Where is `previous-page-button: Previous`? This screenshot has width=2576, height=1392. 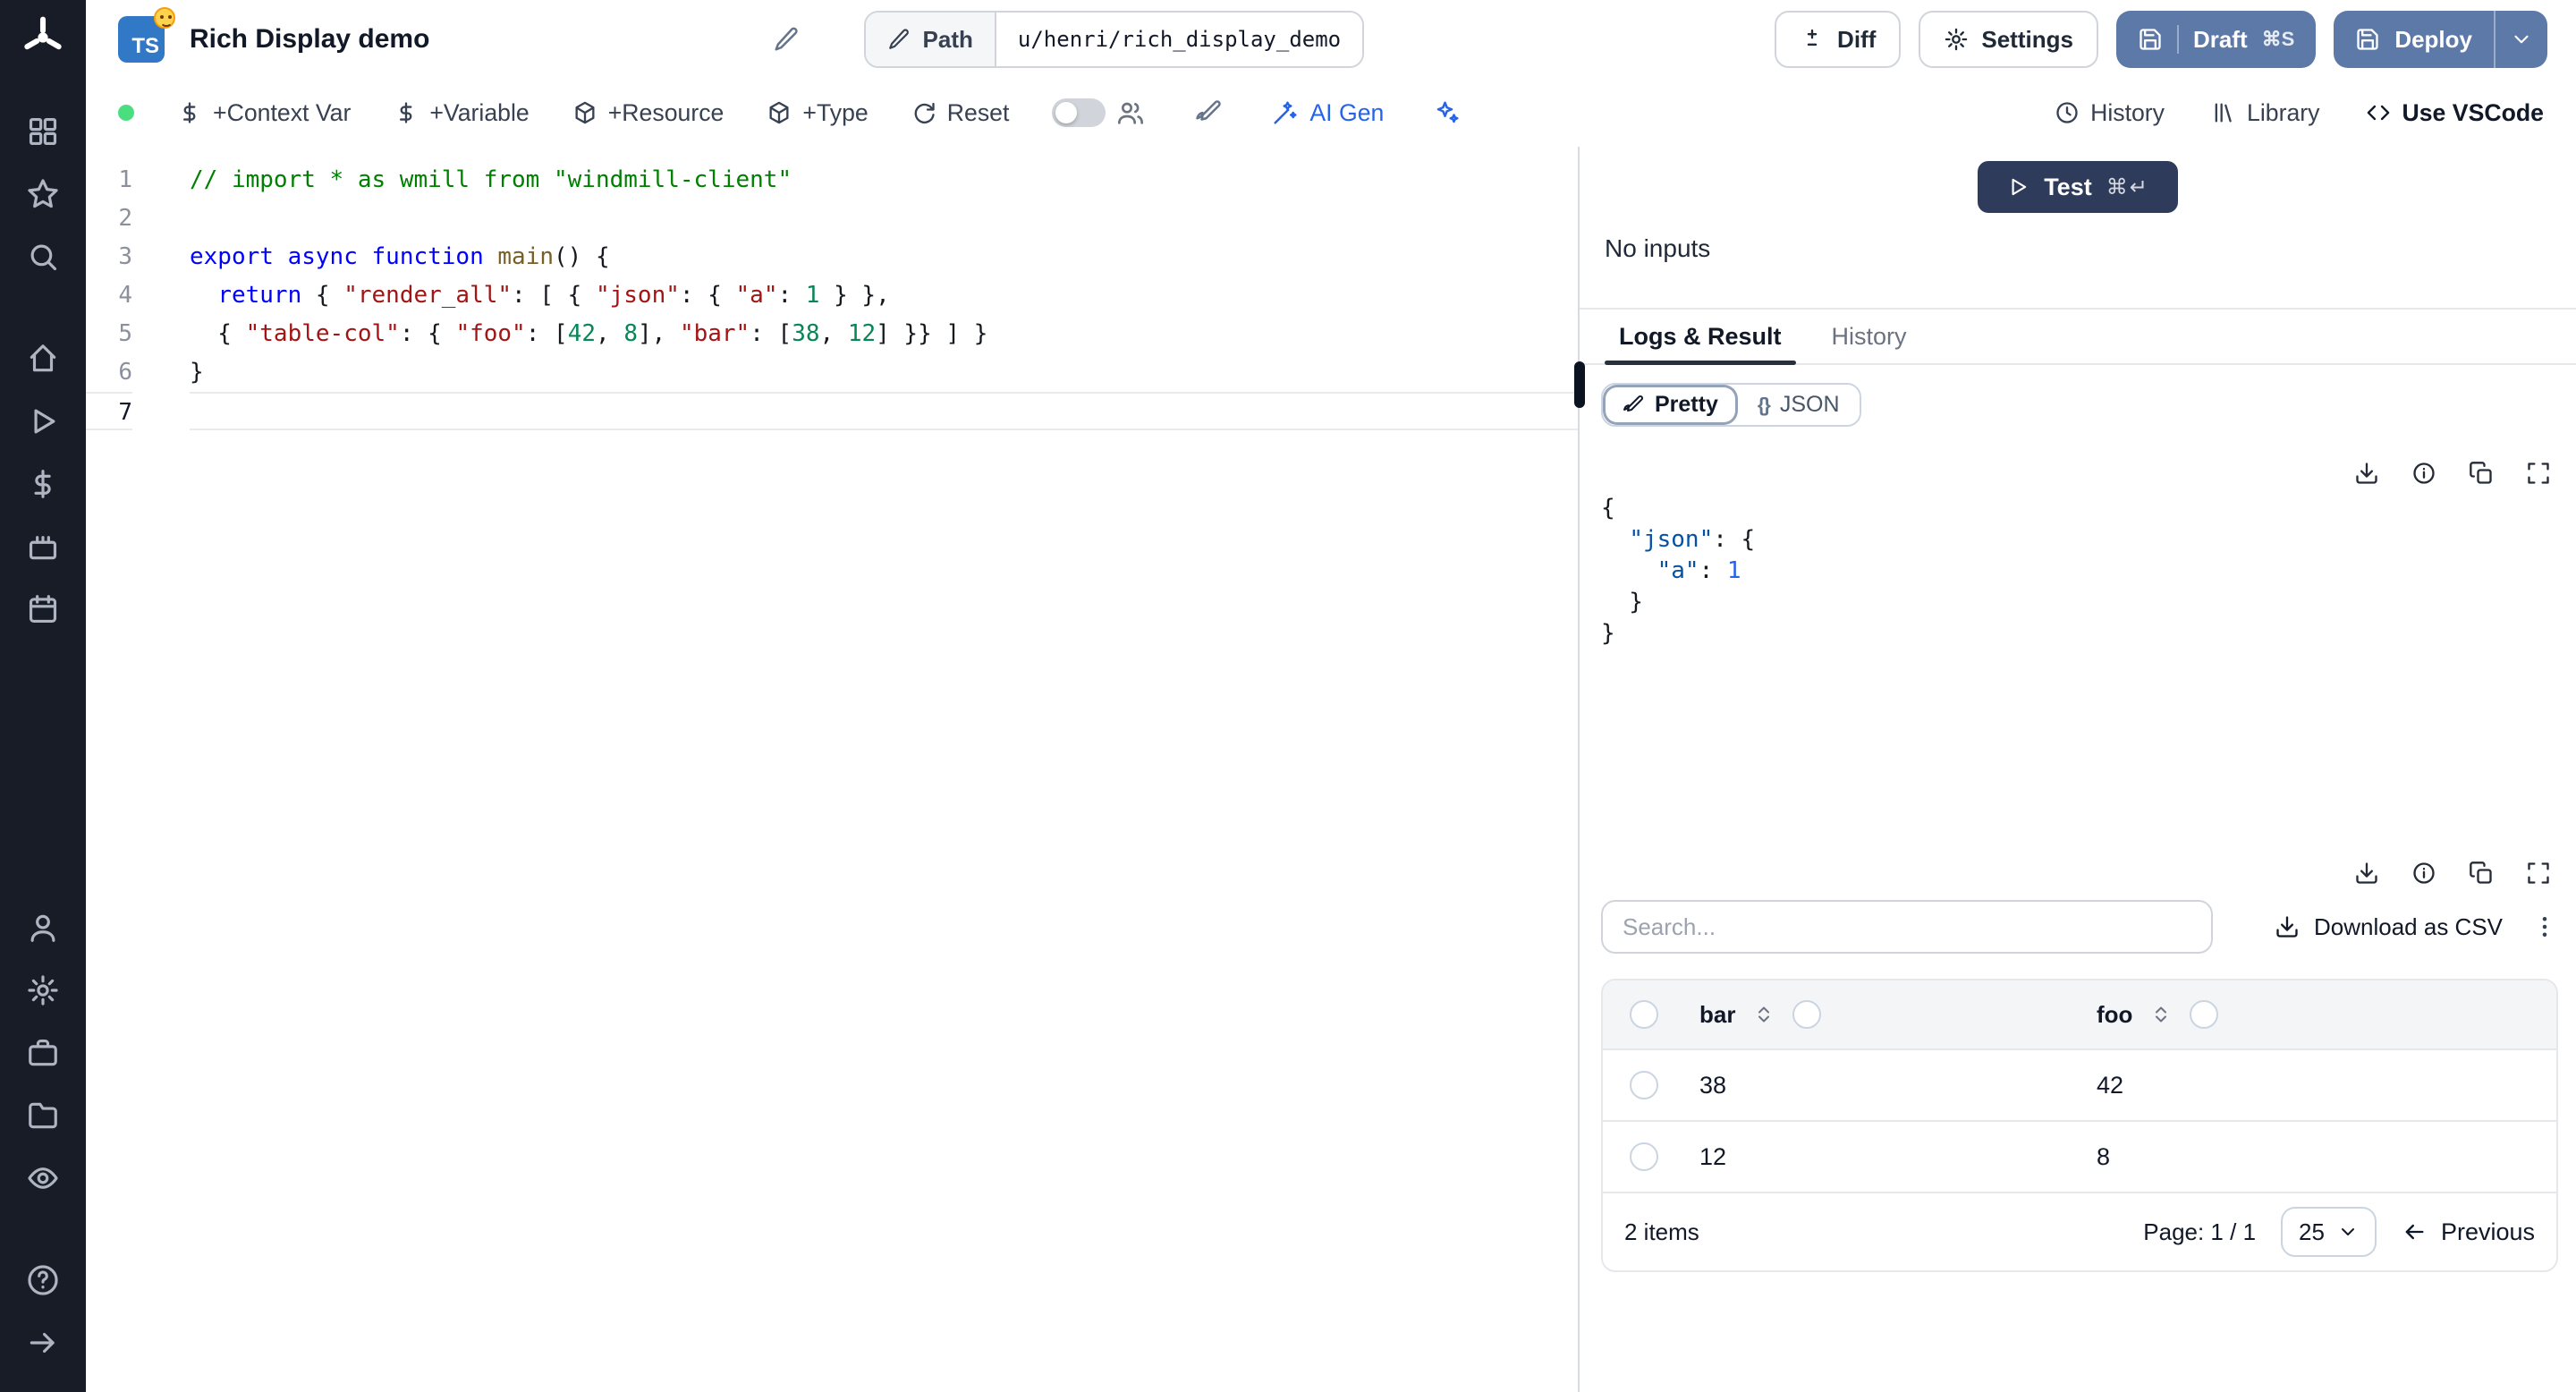
previous-page-button: Previous is located at coordinates (2468, 1232).